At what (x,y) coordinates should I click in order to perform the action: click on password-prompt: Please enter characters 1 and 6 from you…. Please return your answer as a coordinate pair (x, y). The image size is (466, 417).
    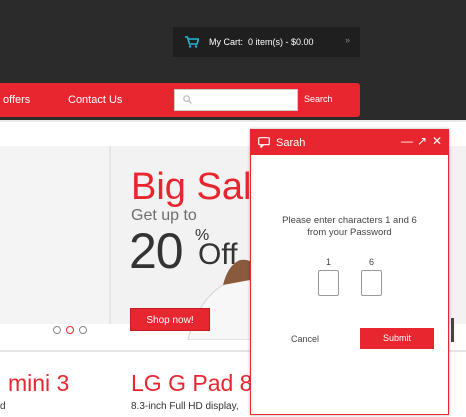
    Looking at the image, I should click on (349, 226).